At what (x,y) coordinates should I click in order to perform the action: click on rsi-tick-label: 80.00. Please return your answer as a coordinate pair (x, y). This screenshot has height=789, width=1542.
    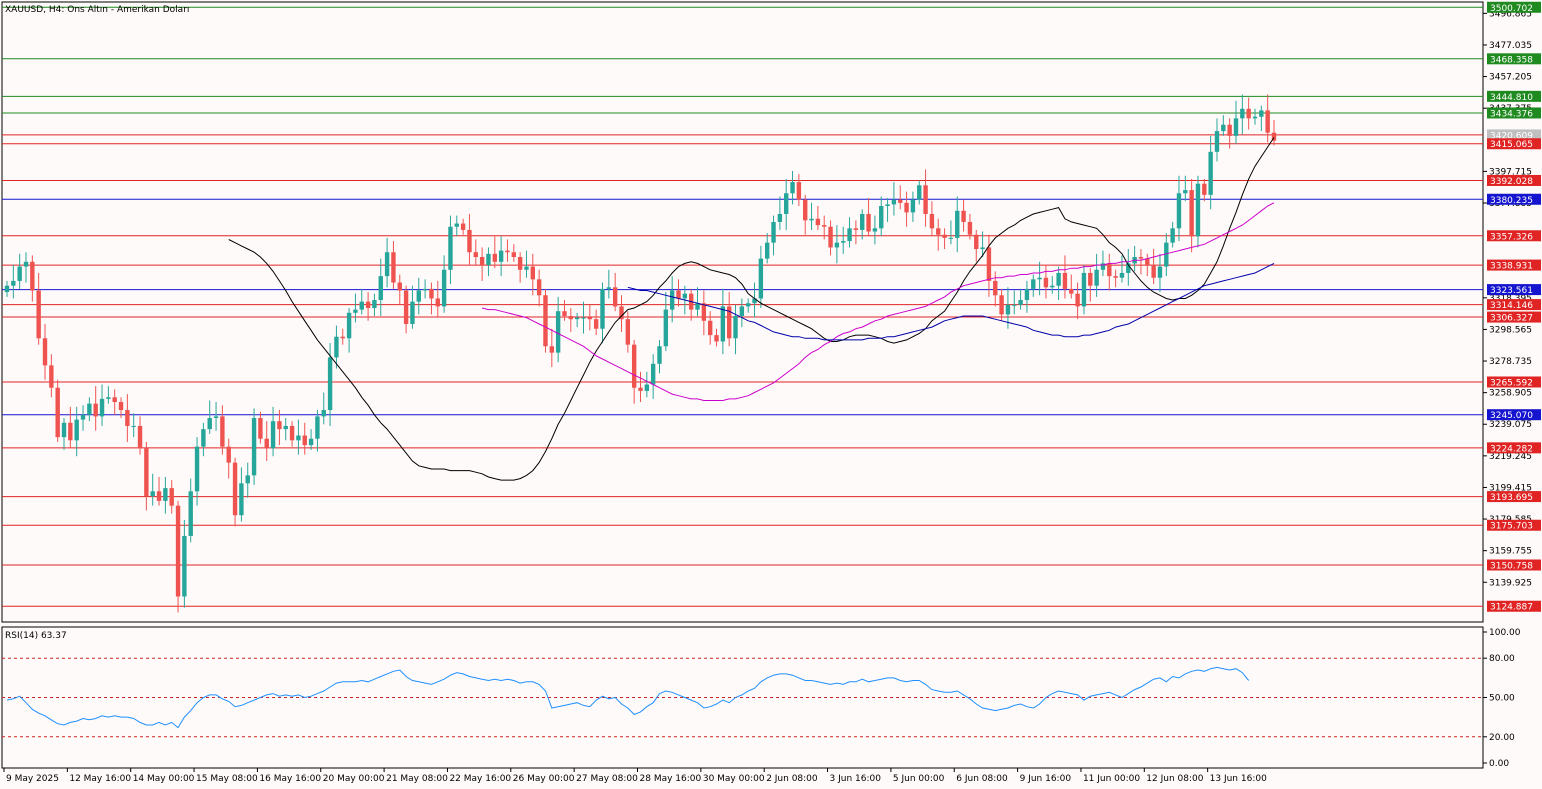
    Looking at the image, I should click on (1502, 659).